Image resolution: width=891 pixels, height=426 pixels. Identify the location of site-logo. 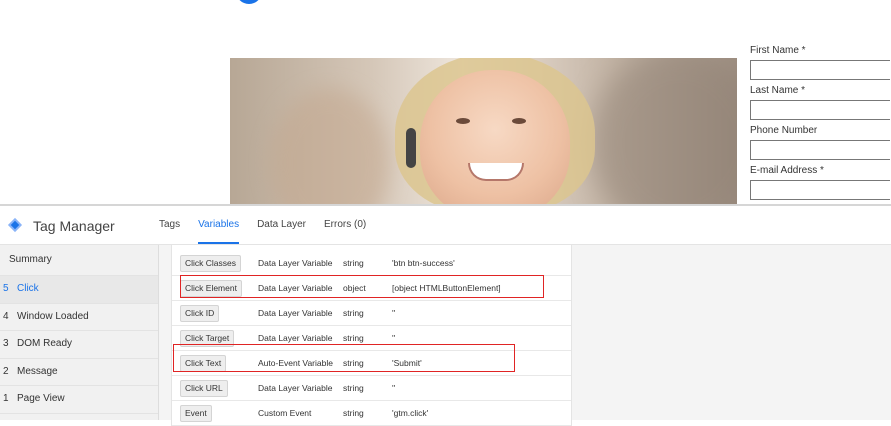
(249, 2).